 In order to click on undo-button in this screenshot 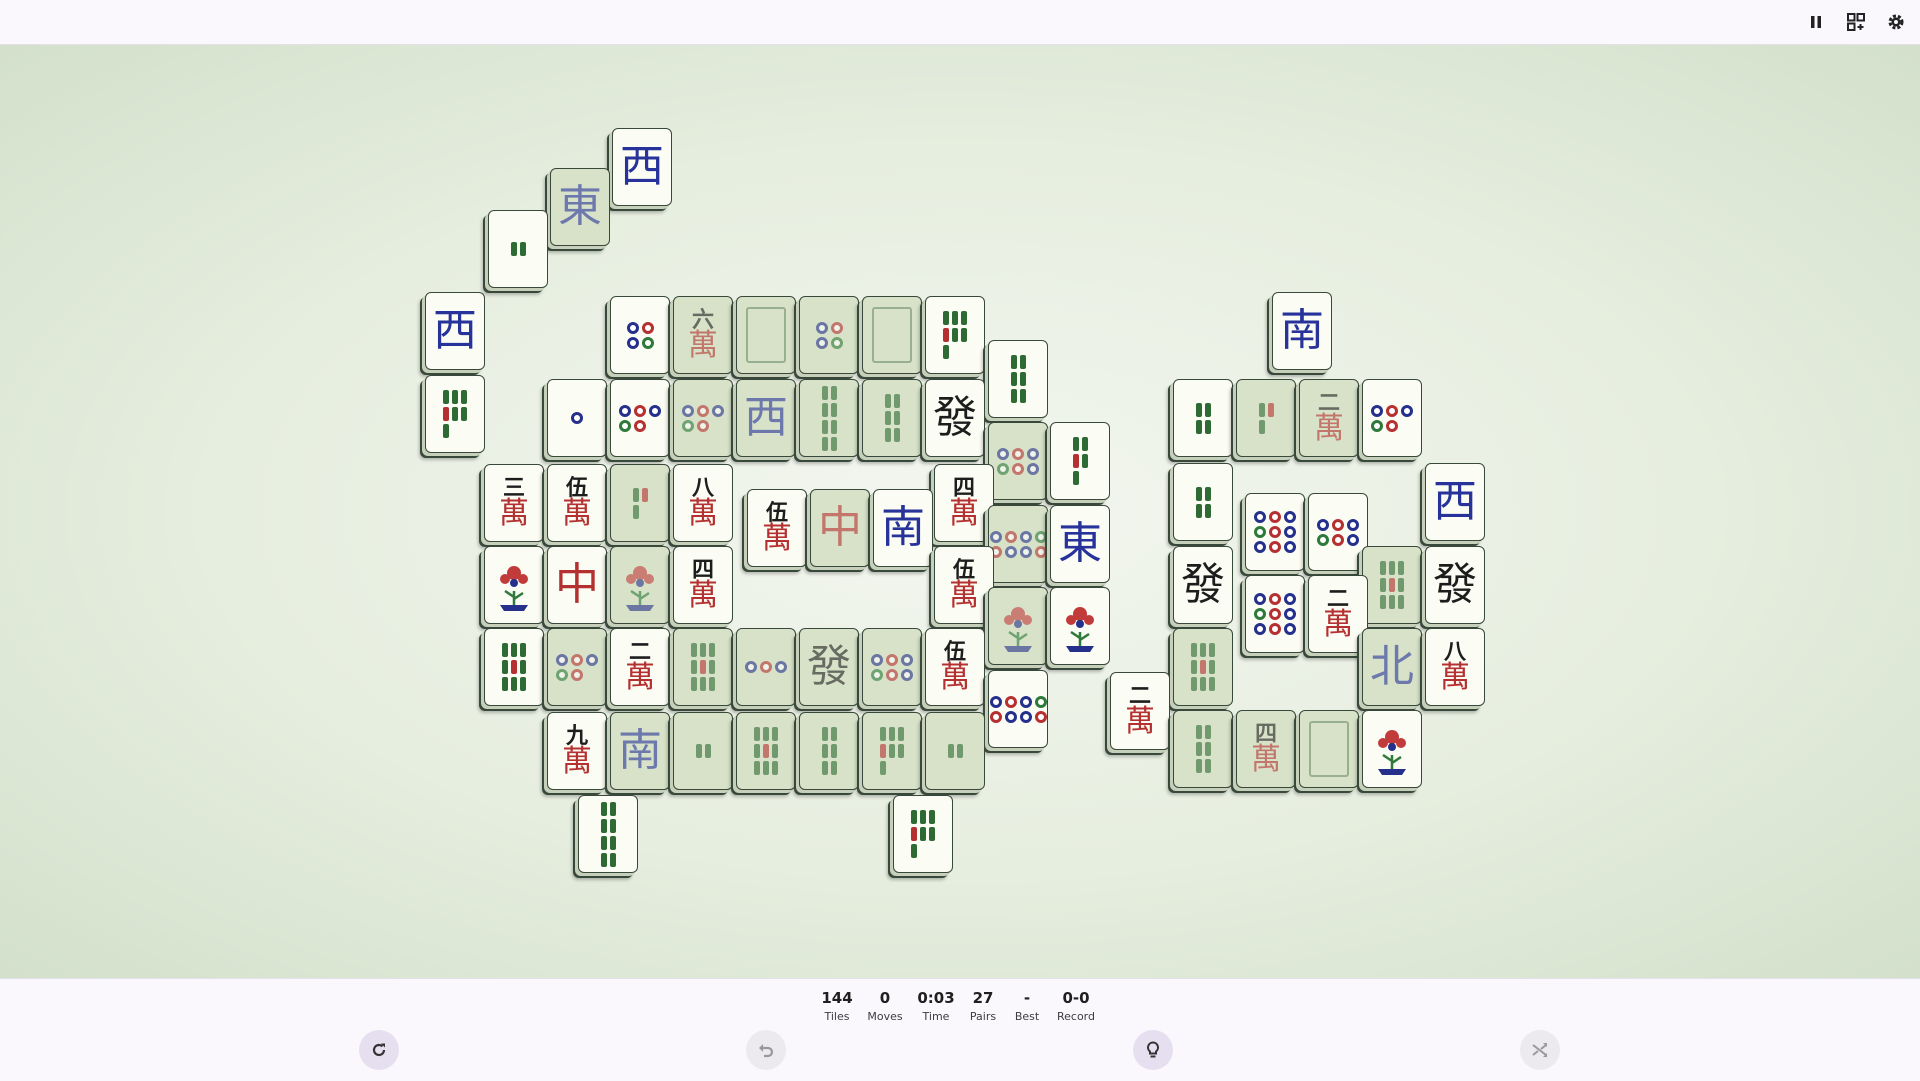, I will do `click(766, 1050)`.